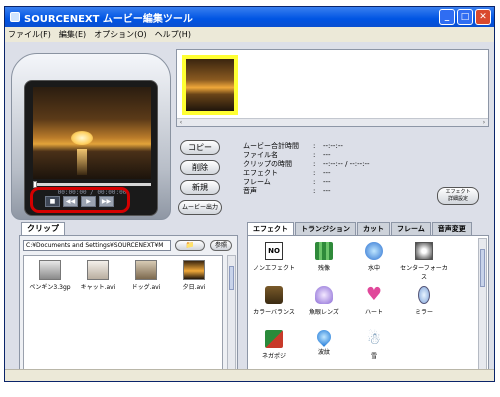 Image resolution: width=500 pixels, height=397 pixels. Describe the element at coordinates (424, 295) in the screenshot. I see `mirror-icon` at that location.